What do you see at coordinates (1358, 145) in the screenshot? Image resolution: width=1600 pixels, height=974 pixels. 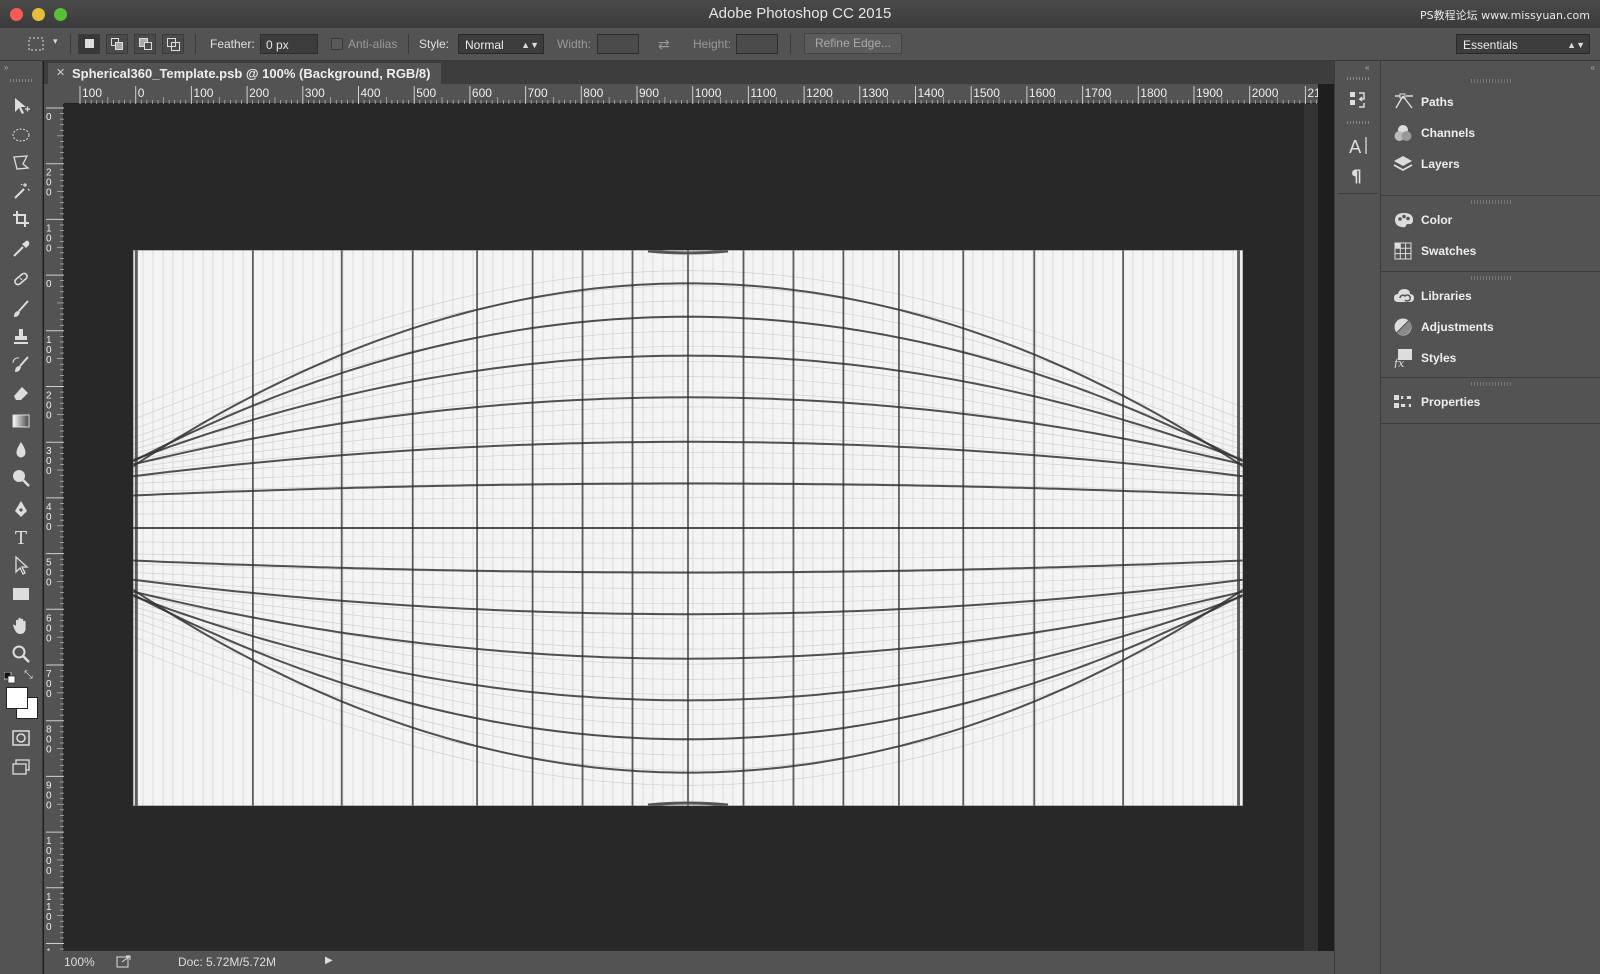 I see `character-panel-icon: A` at bounding box center [1358, 145].